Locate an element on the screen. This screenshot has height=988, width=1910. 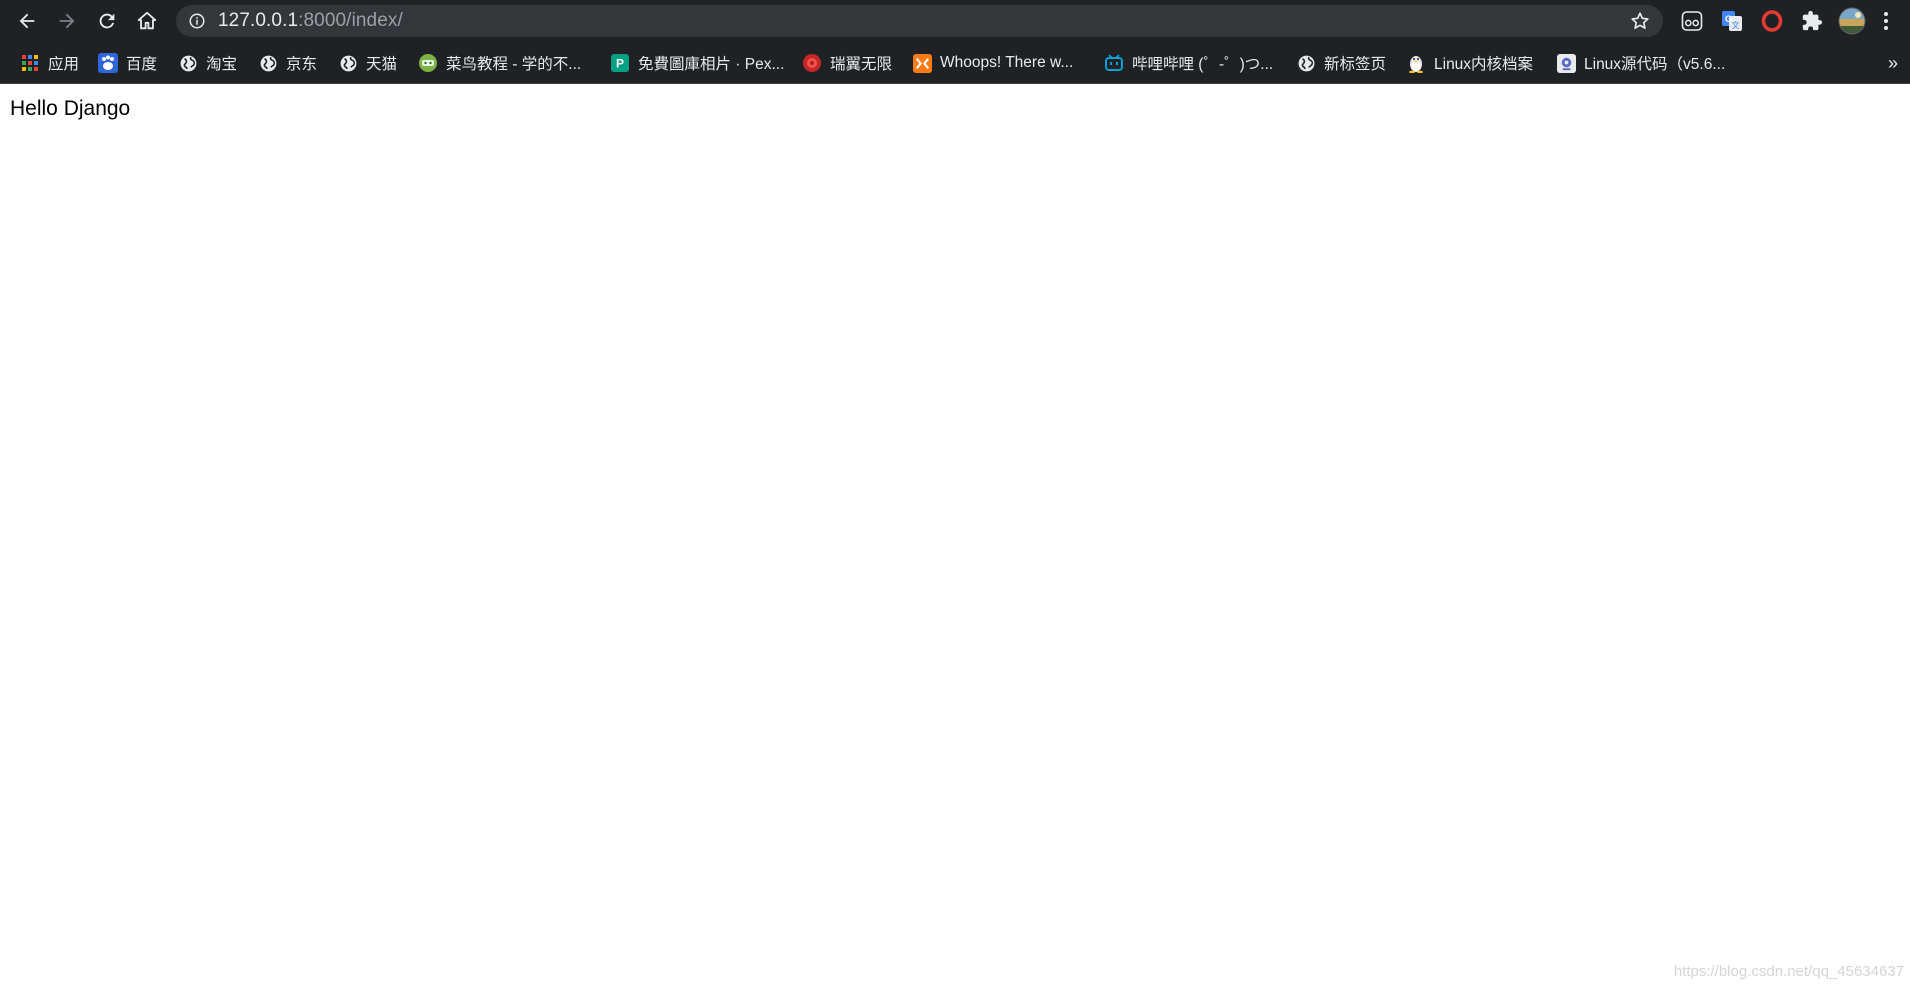
arrow-left-icon is located at coordinates (27, 21).